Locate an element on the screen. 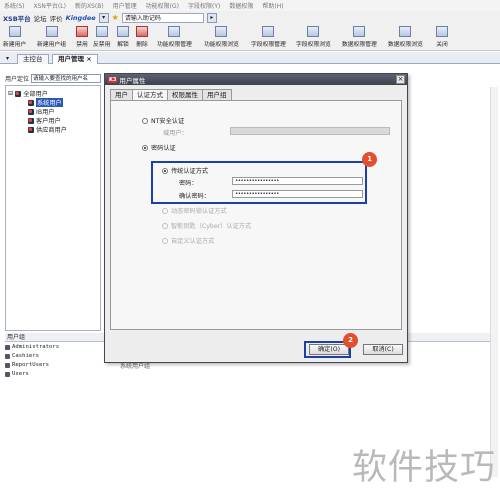 The image size is (500, 497). domain-user-field is located at coordinates (310, 131).